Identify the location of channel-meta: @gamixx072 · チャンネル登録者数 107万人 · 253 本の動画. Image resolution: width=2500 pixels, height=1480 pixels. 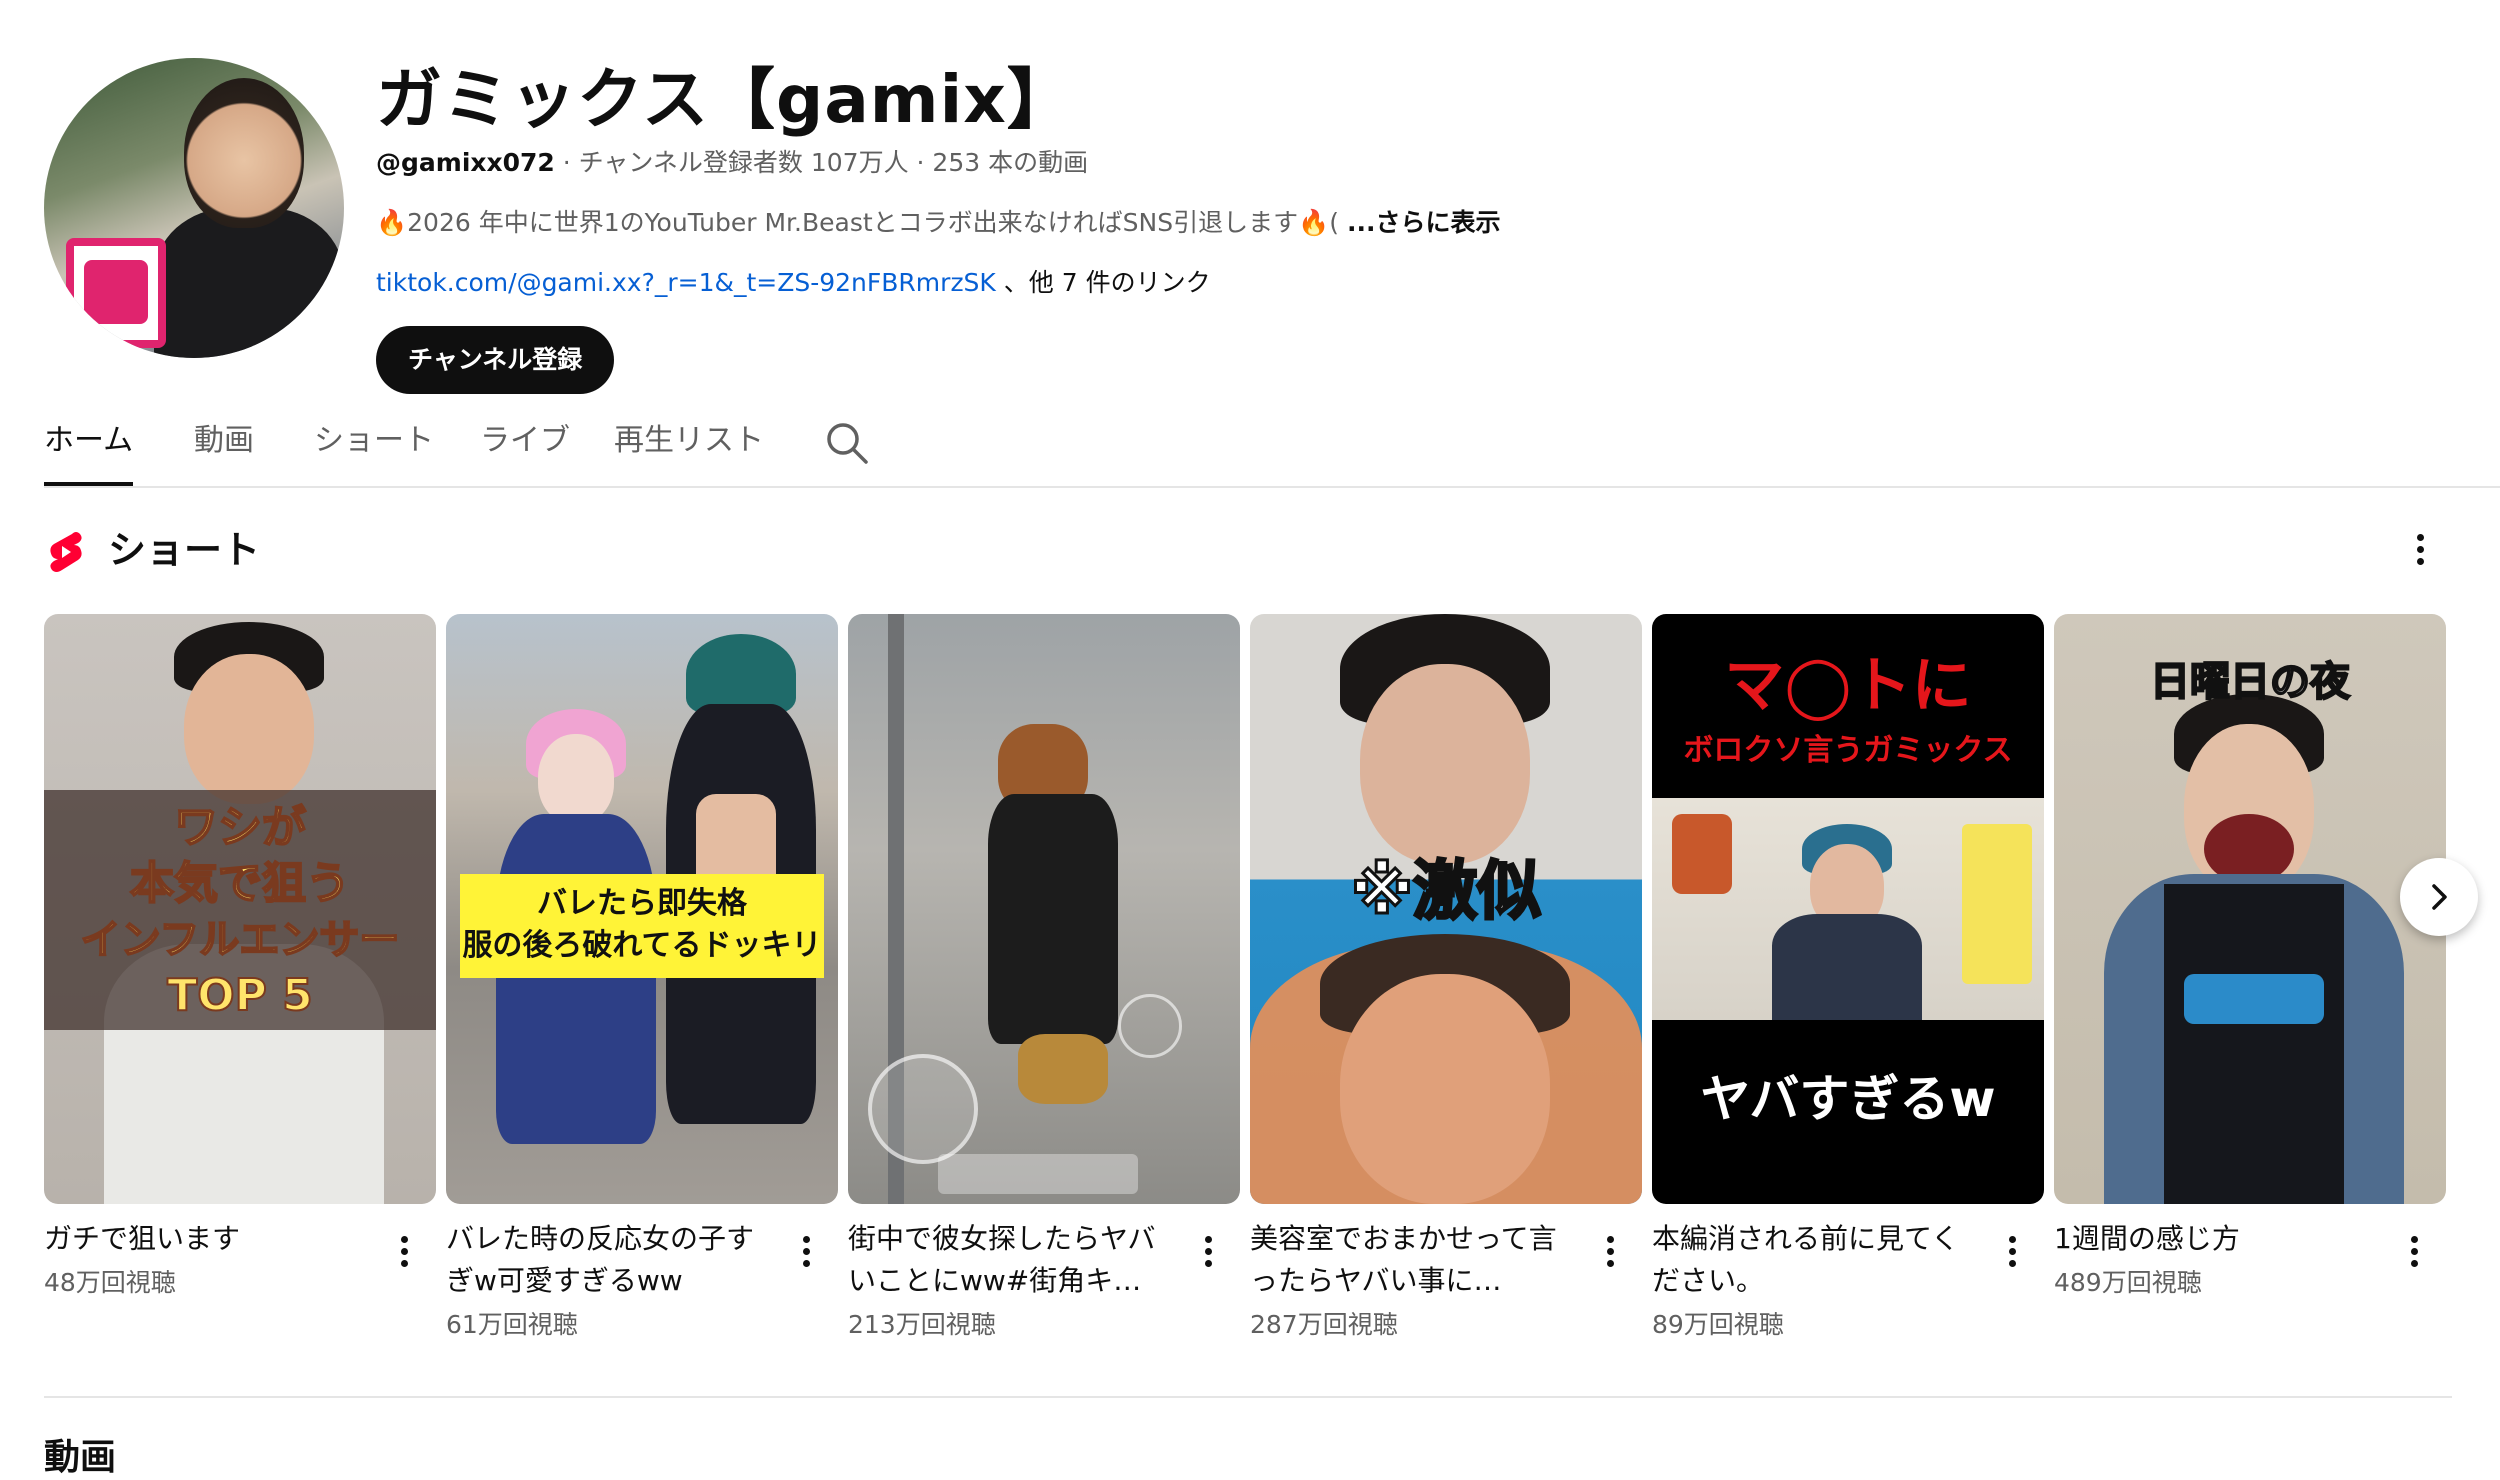
(1006, 163).